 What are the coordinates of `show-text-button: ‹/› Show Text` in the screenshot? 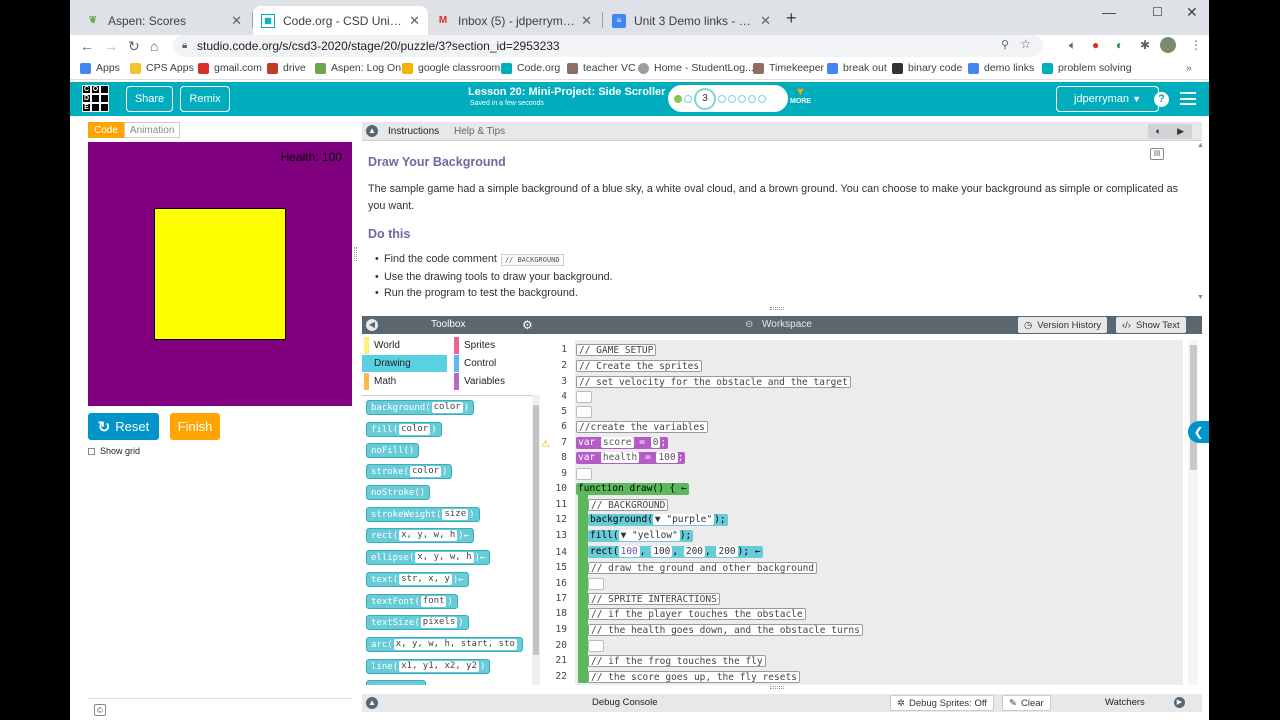 It's located at (1151, 325).